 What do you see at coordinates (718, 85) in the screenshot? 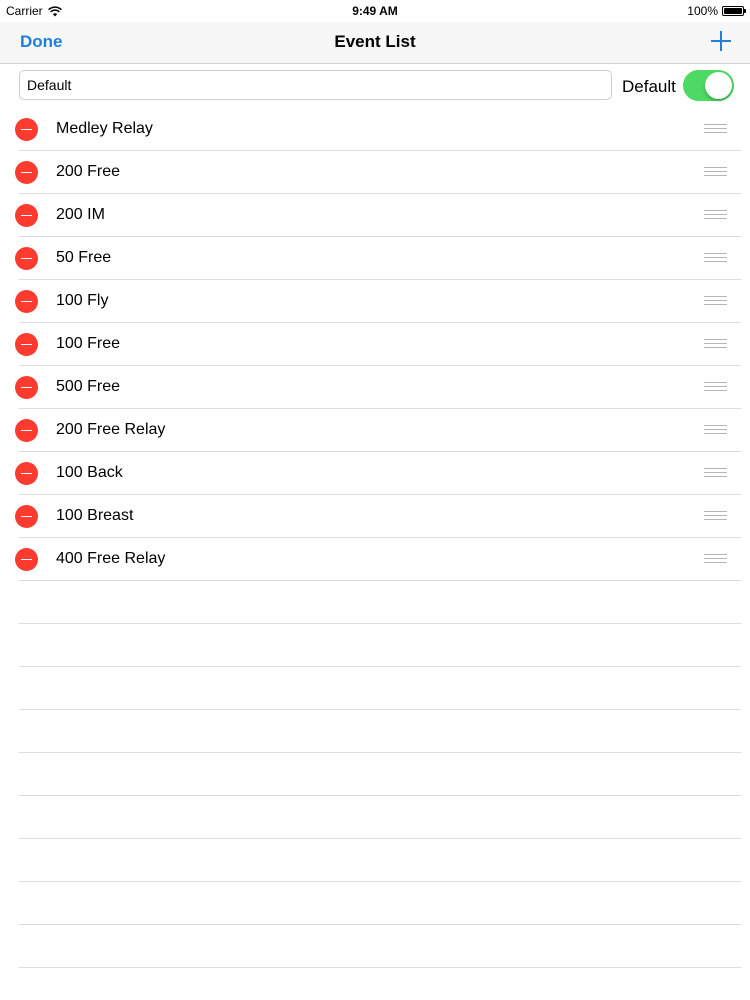
I see `switch-knob` at bounding box center [718, 85].